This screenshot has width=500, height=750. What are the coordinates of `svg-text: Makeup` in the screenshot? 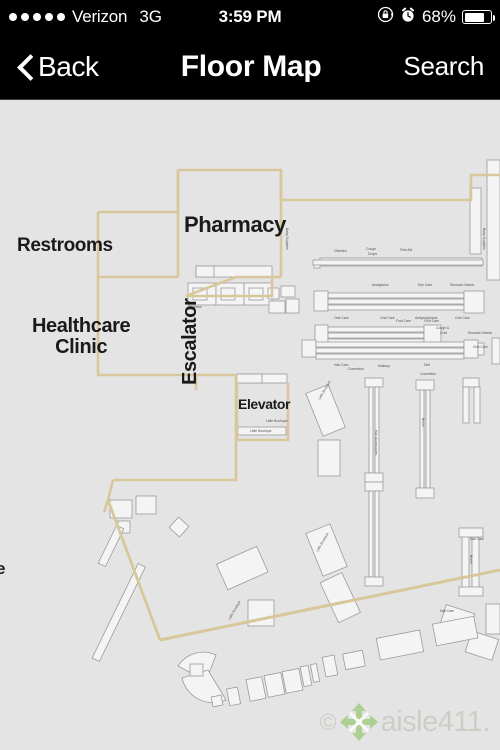 It's located at (384, 366).